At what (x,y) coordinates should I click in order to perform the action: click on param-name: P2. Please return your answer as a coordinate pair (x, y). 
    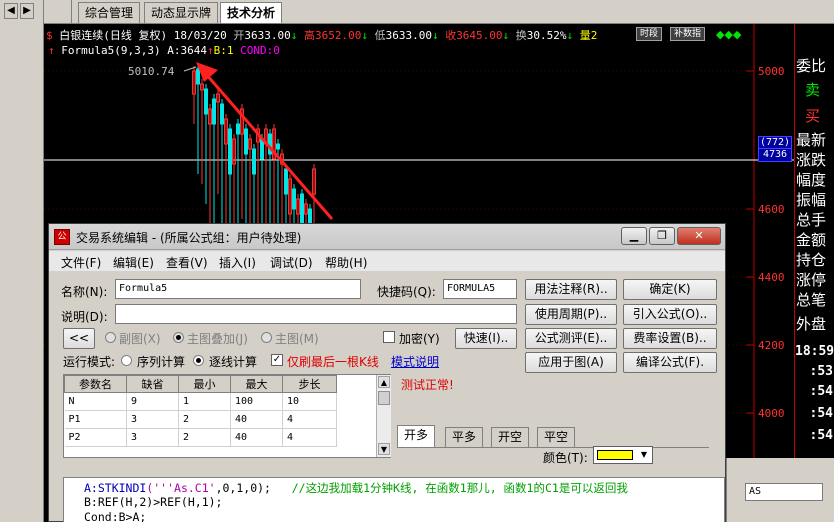
    Looking at the image, I should click on (95, 437).